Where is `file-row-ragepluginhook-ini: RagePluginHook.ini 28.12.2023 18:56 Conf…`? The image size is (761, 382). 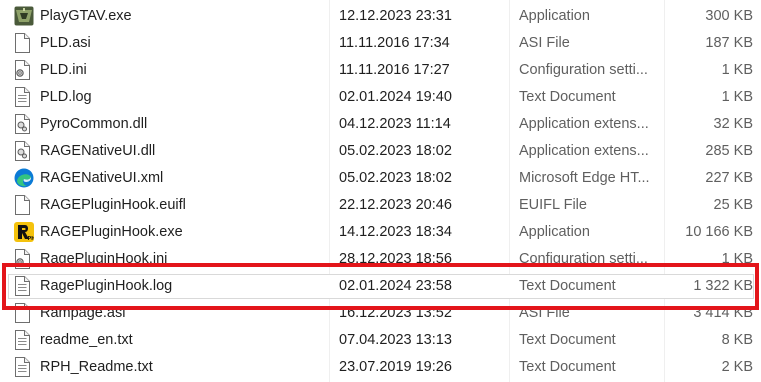
file-row-ragepluginhook-ini: RagePluginHook.ini 28.12.2023 18:56 Conf… is located at coordinates (380, 259).